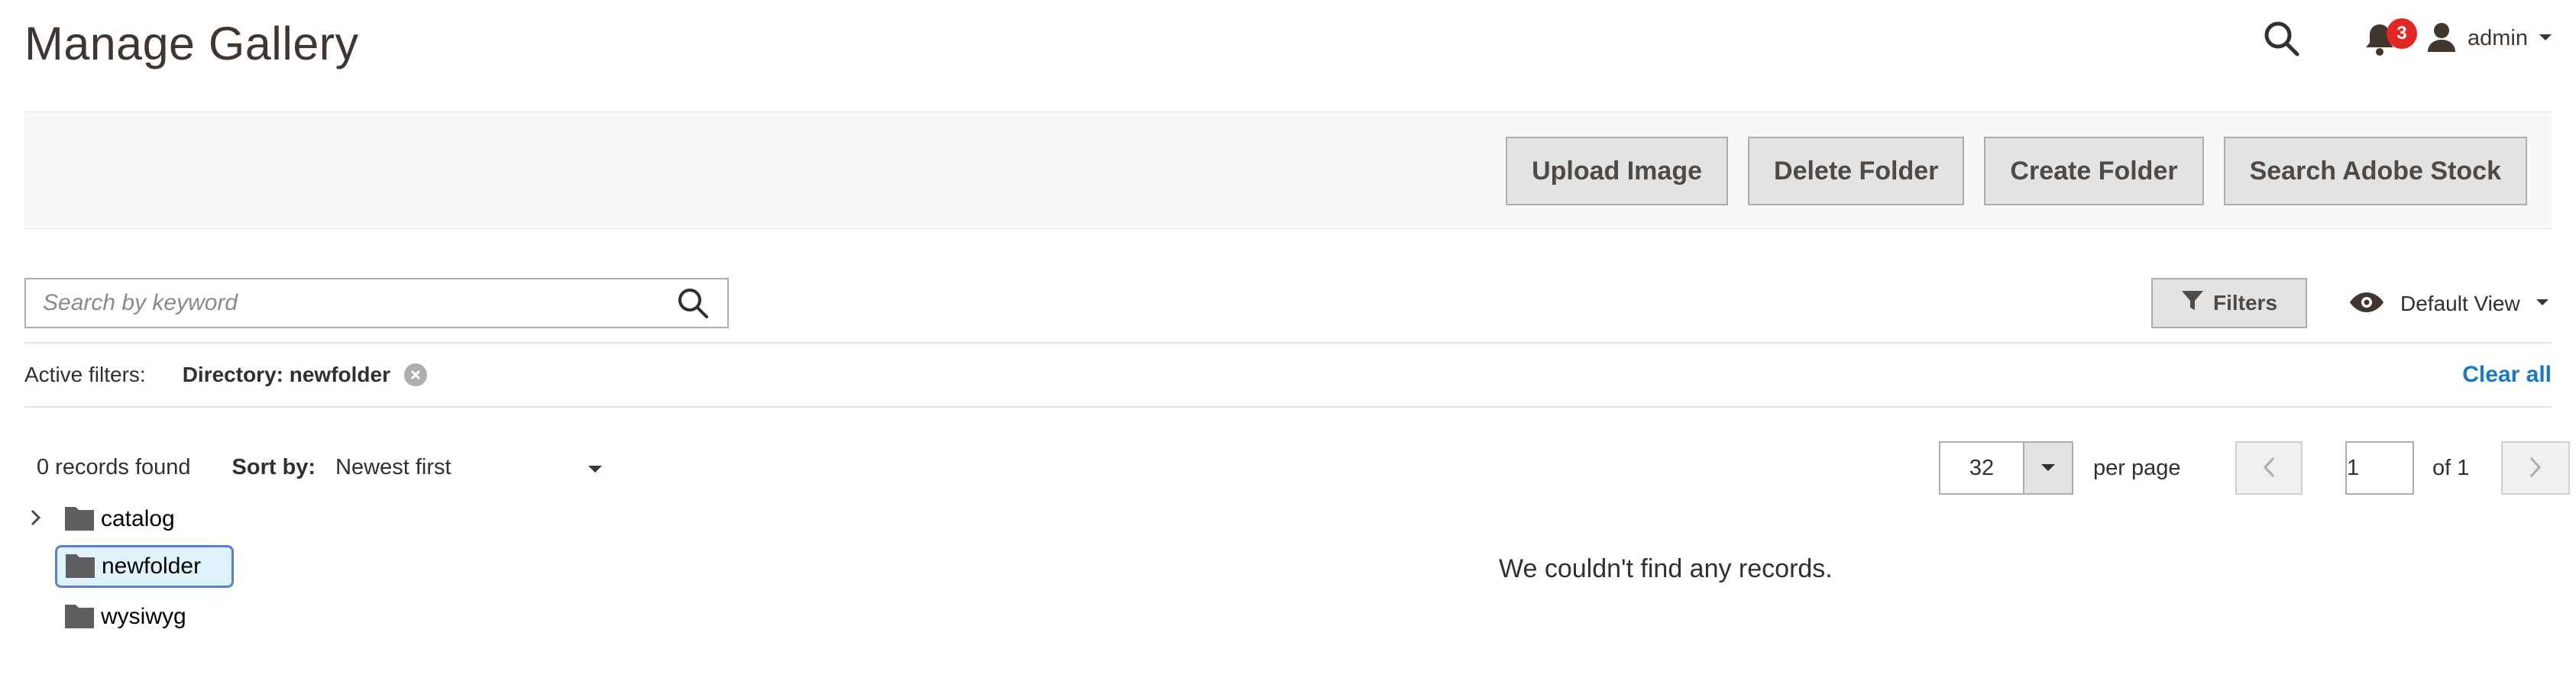  I want to click on sort-select: Newest first, so click(469, 467).